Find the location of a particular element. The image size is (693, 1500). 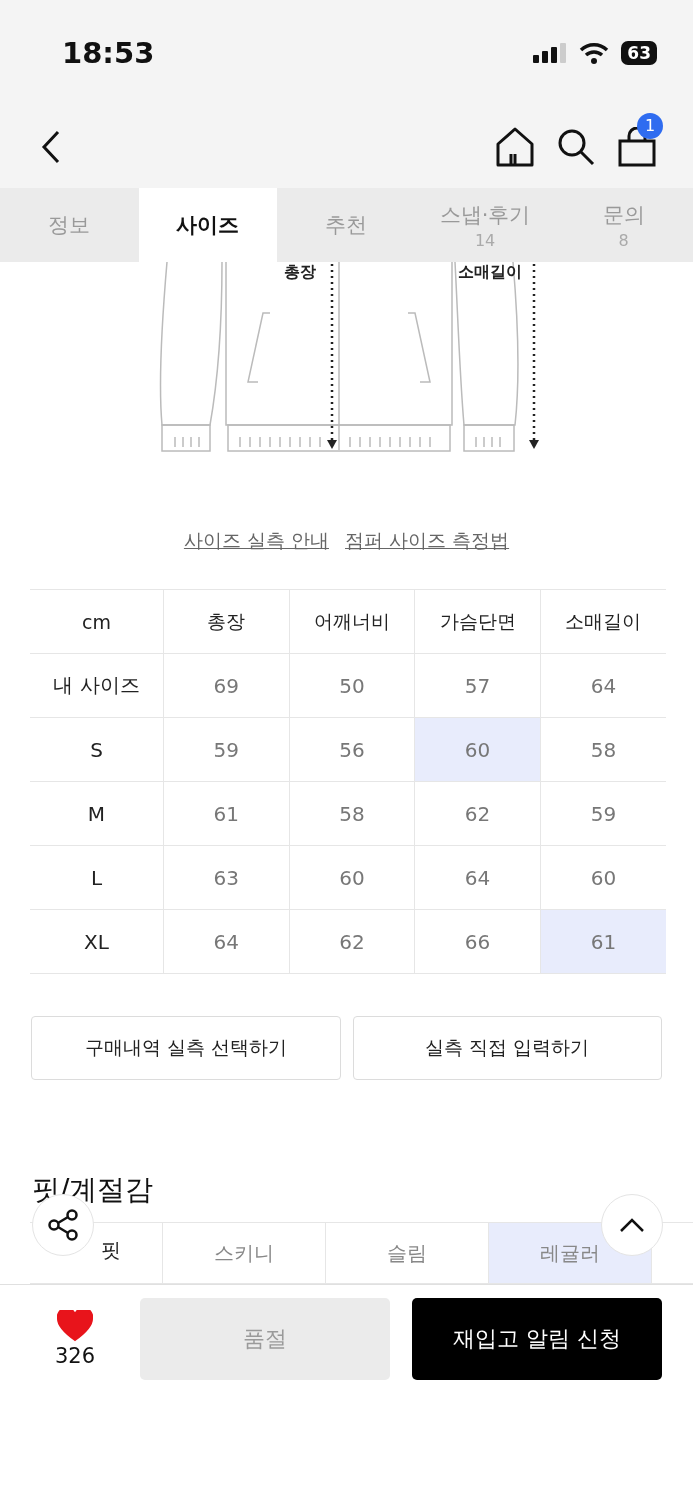

chevron-up-icon is located at coordinates (632, 1225).